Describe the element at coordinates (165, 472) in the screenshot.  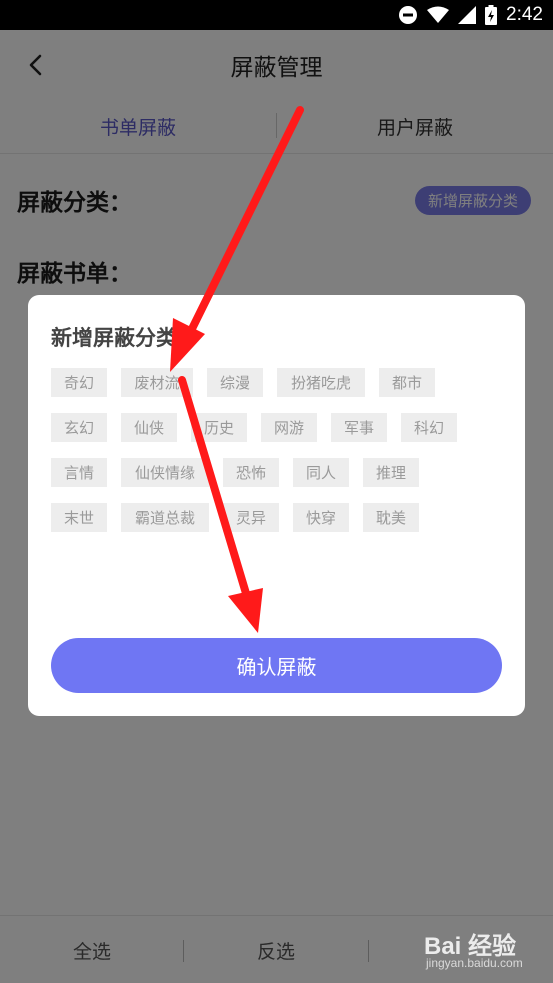
I see `category-tag: 仙侠情缘` at that location.